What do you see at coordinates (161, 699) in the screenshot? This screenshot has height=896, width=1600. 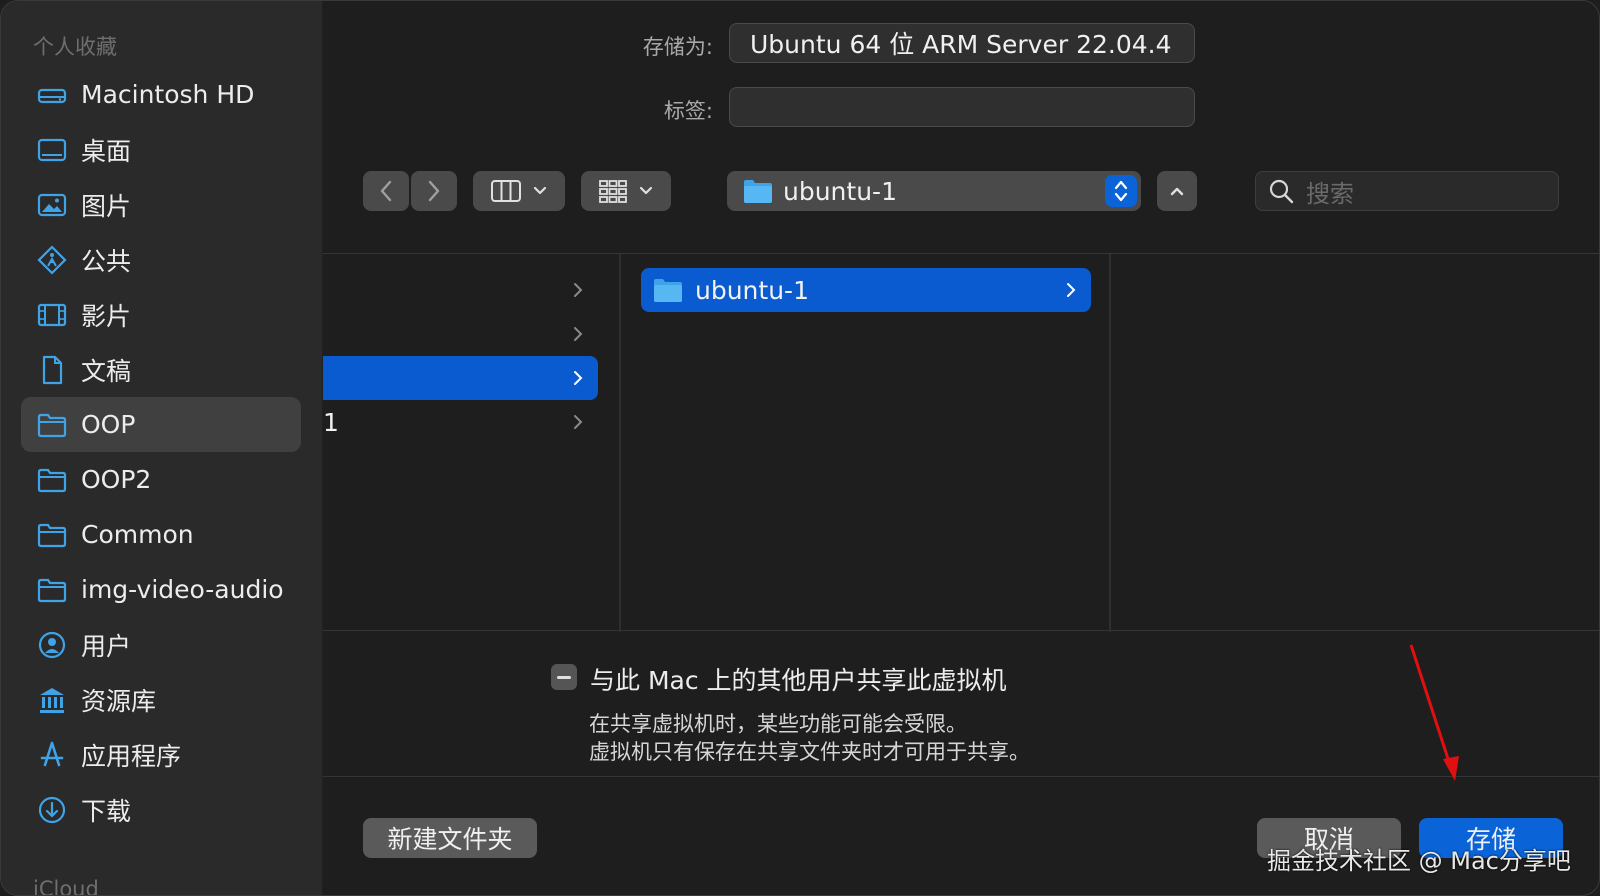 I see `sidebar-item-library: 资源库` at bounding box center [161, 699].